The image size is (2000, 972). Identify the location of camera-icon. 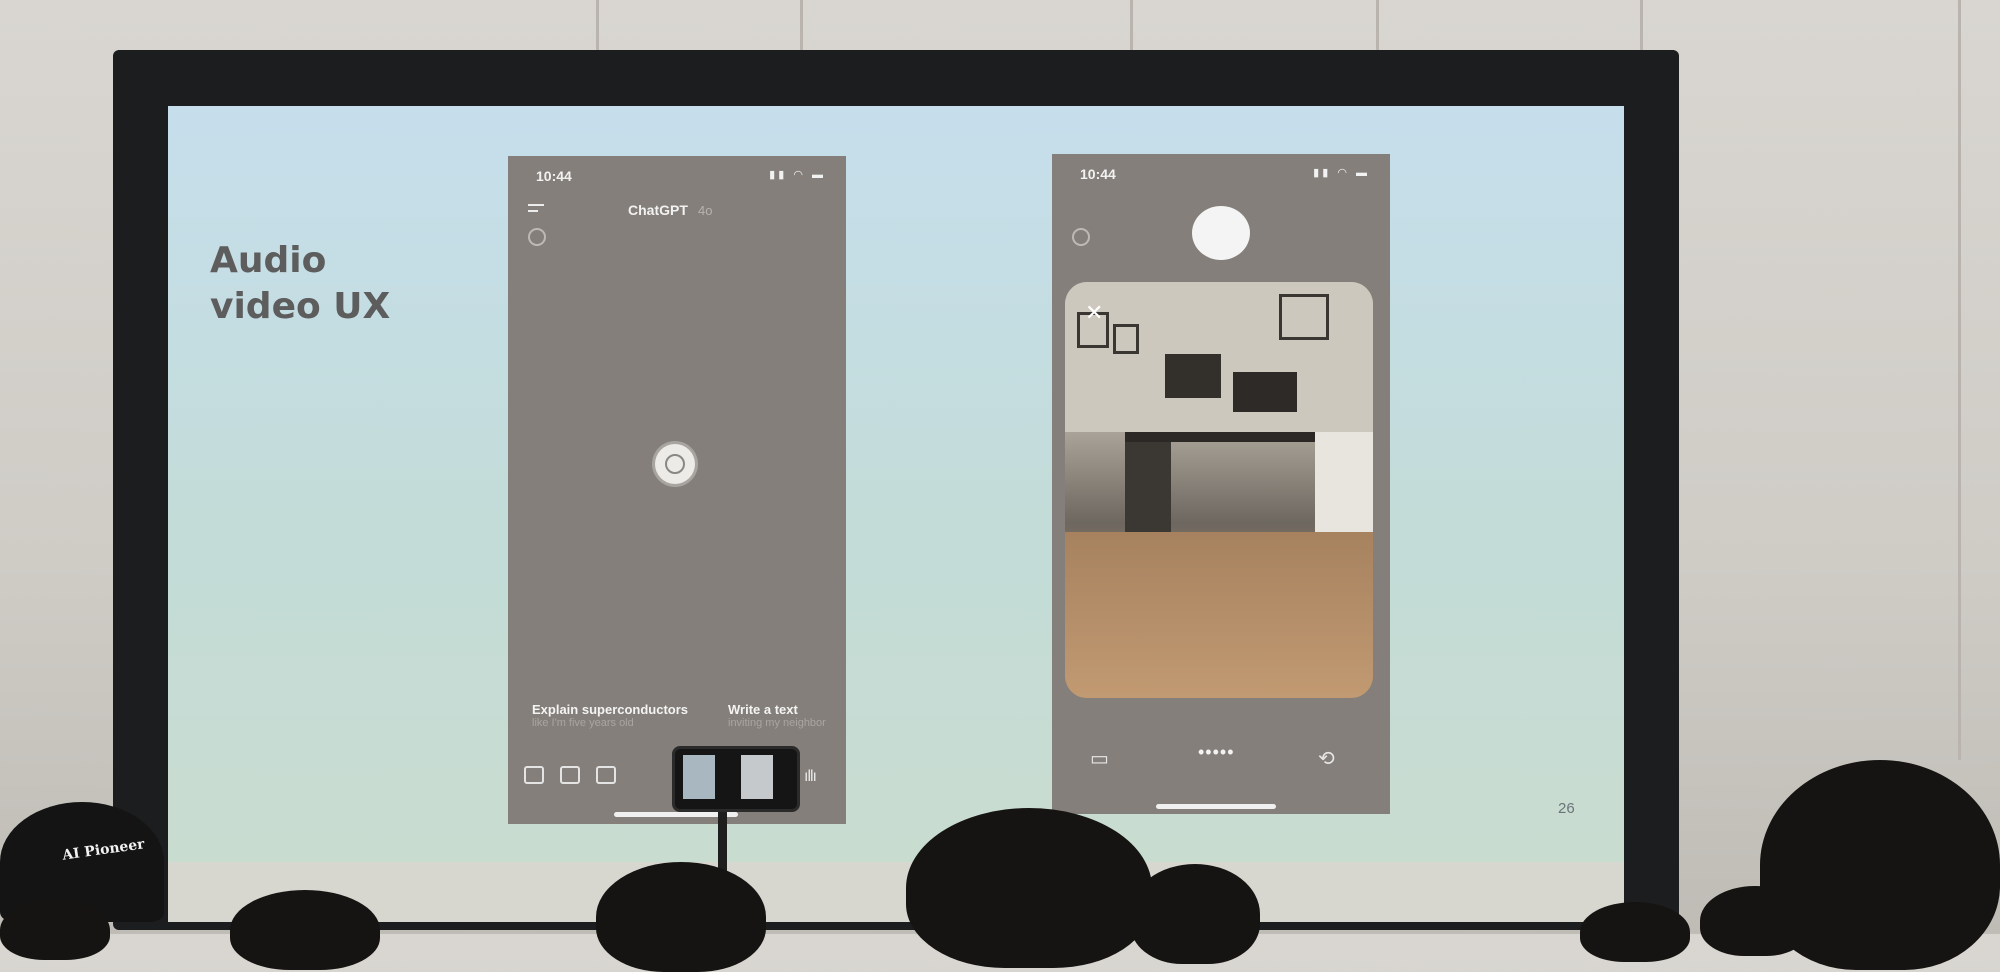
(534, 775).